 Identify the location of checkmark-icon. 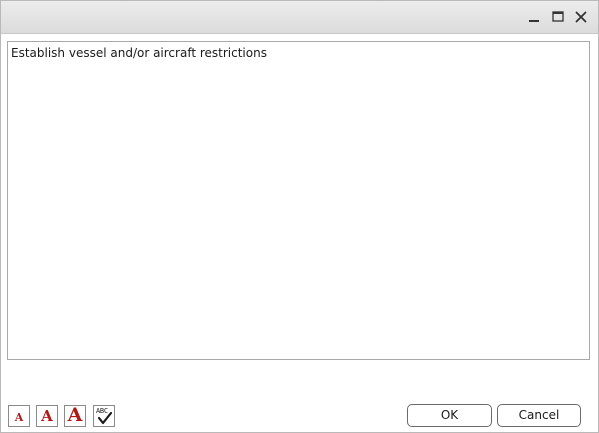
(105, 418).